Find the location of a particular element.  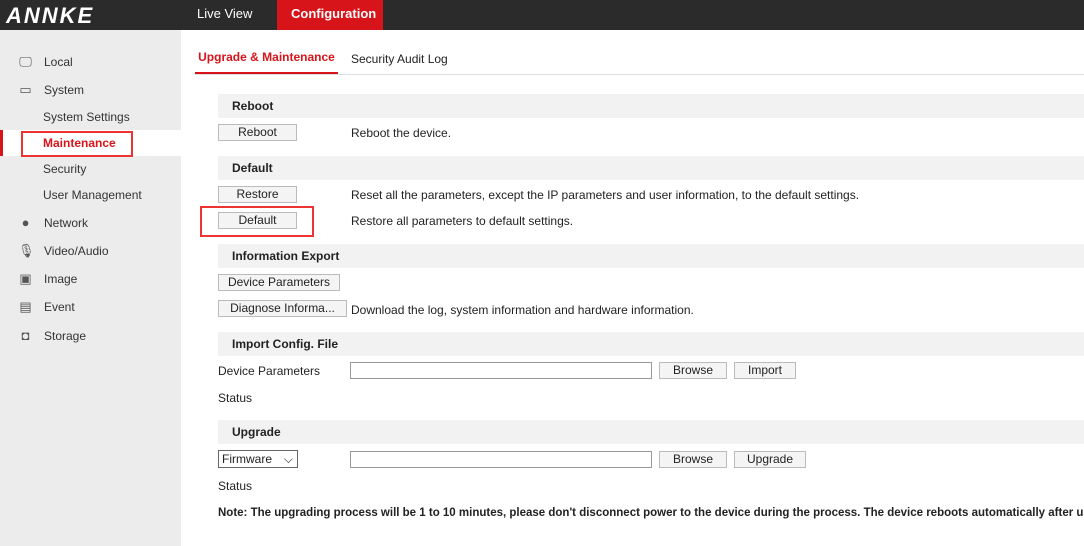

image-icon: ▣ is located at coordinates (25, 278).